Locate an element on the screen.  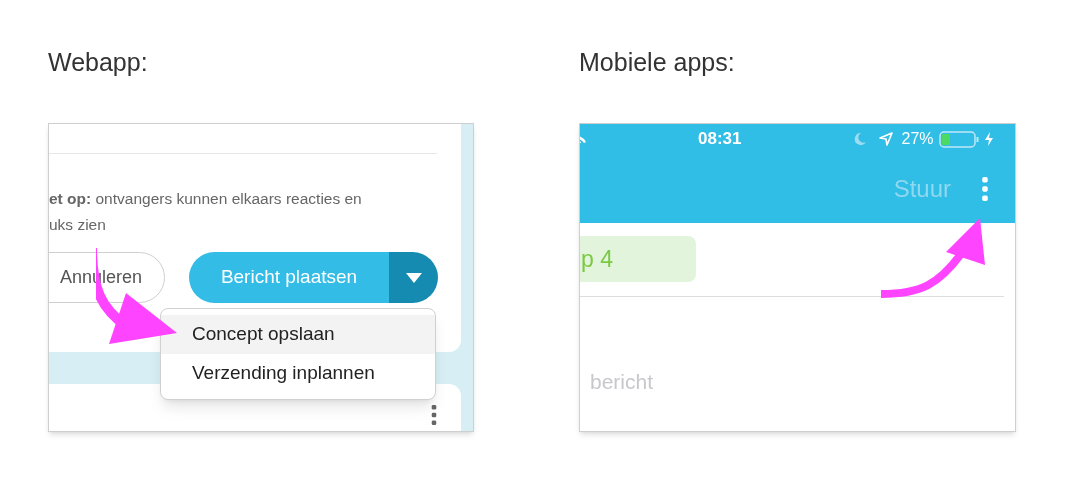
moon-icon is located at coordinates (860, 139).